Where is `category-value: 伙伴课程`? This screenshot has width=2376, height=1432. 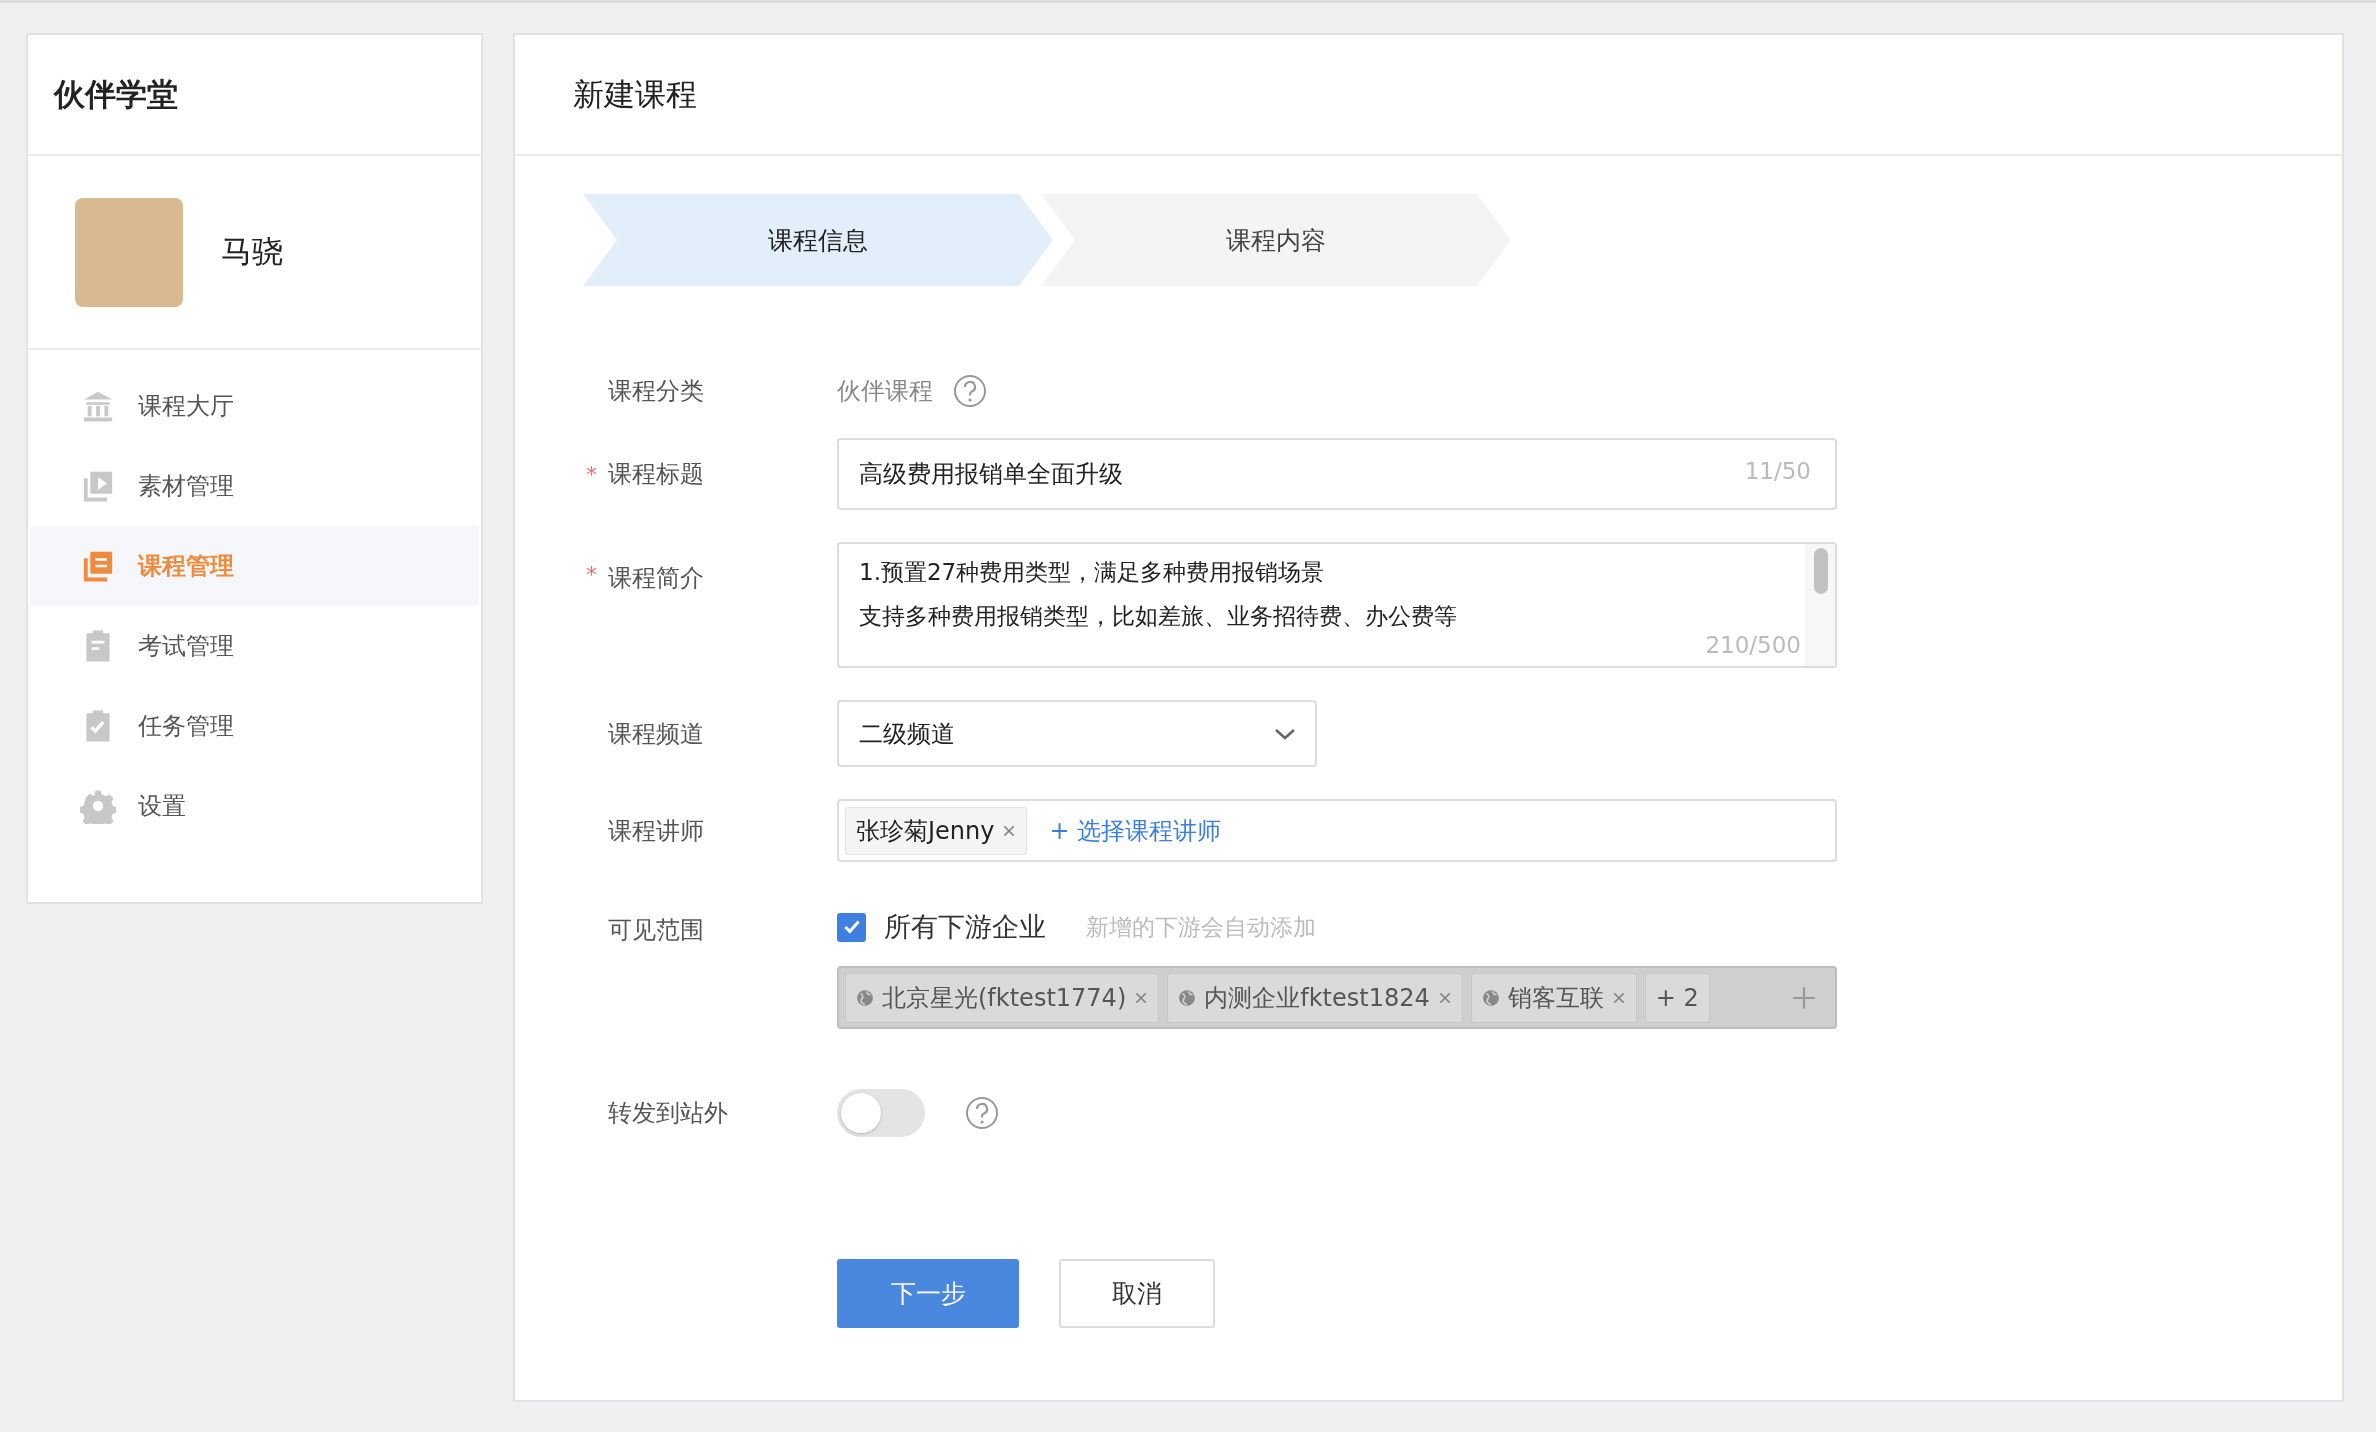 category-value: 伙伴课程 is located at coordinates (885, 391).